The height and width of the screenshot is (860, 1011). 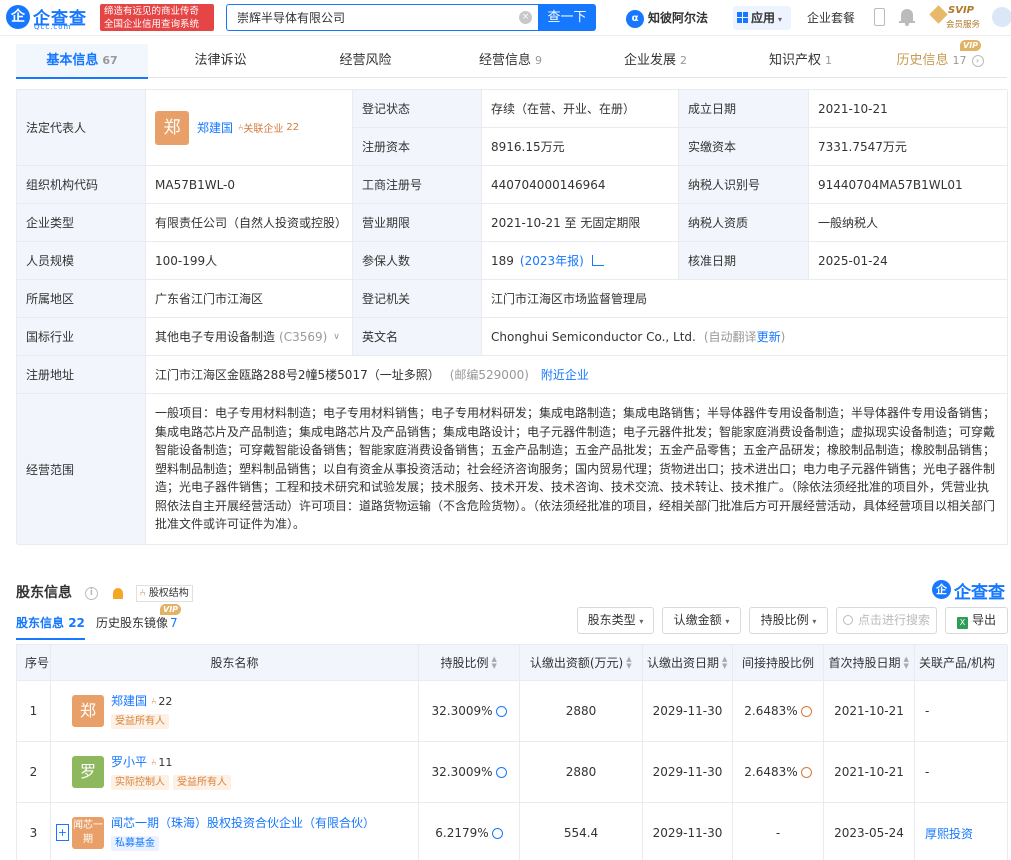 What do you see at coordinates (580, 109) in the screenshot?
I see `reg-status-value: 存续（在营、开业、在册）` at bounding box center [580, 109].